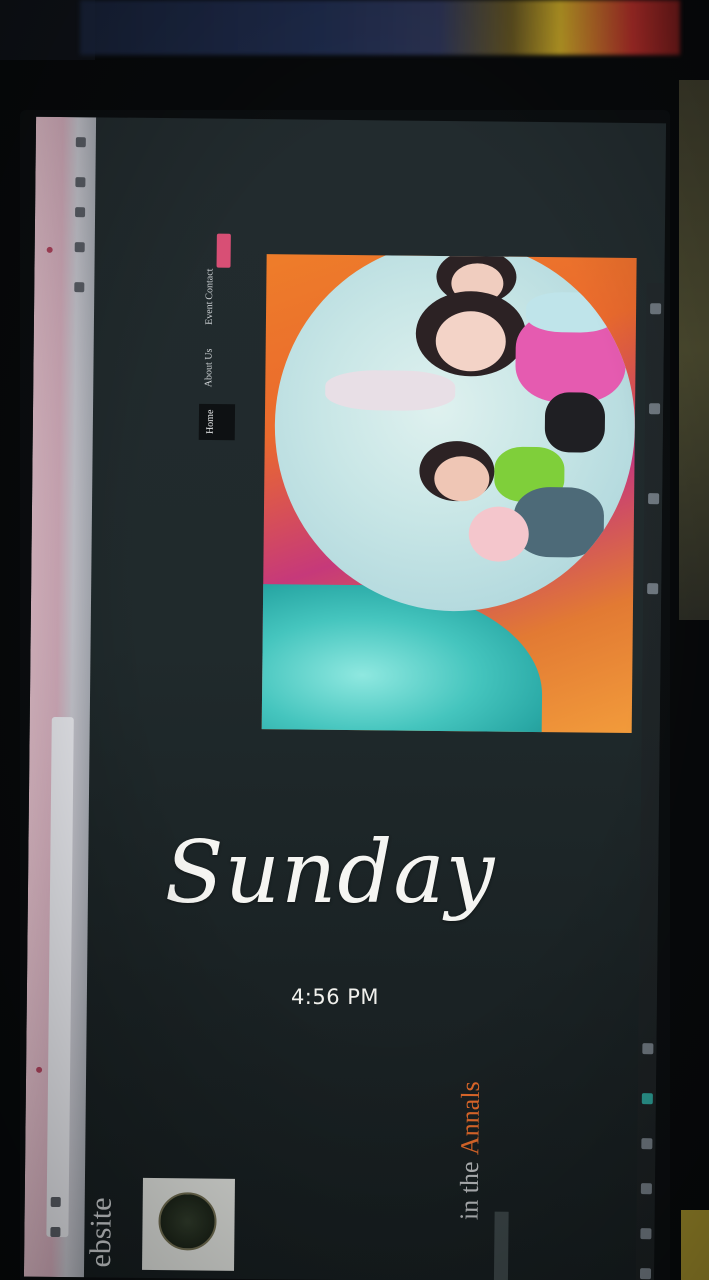 The image size is (709, 1280). Describe the element at coordinates (335, 997) in the screenshot. I see `time-overlay: 4:56 PM` at that location.